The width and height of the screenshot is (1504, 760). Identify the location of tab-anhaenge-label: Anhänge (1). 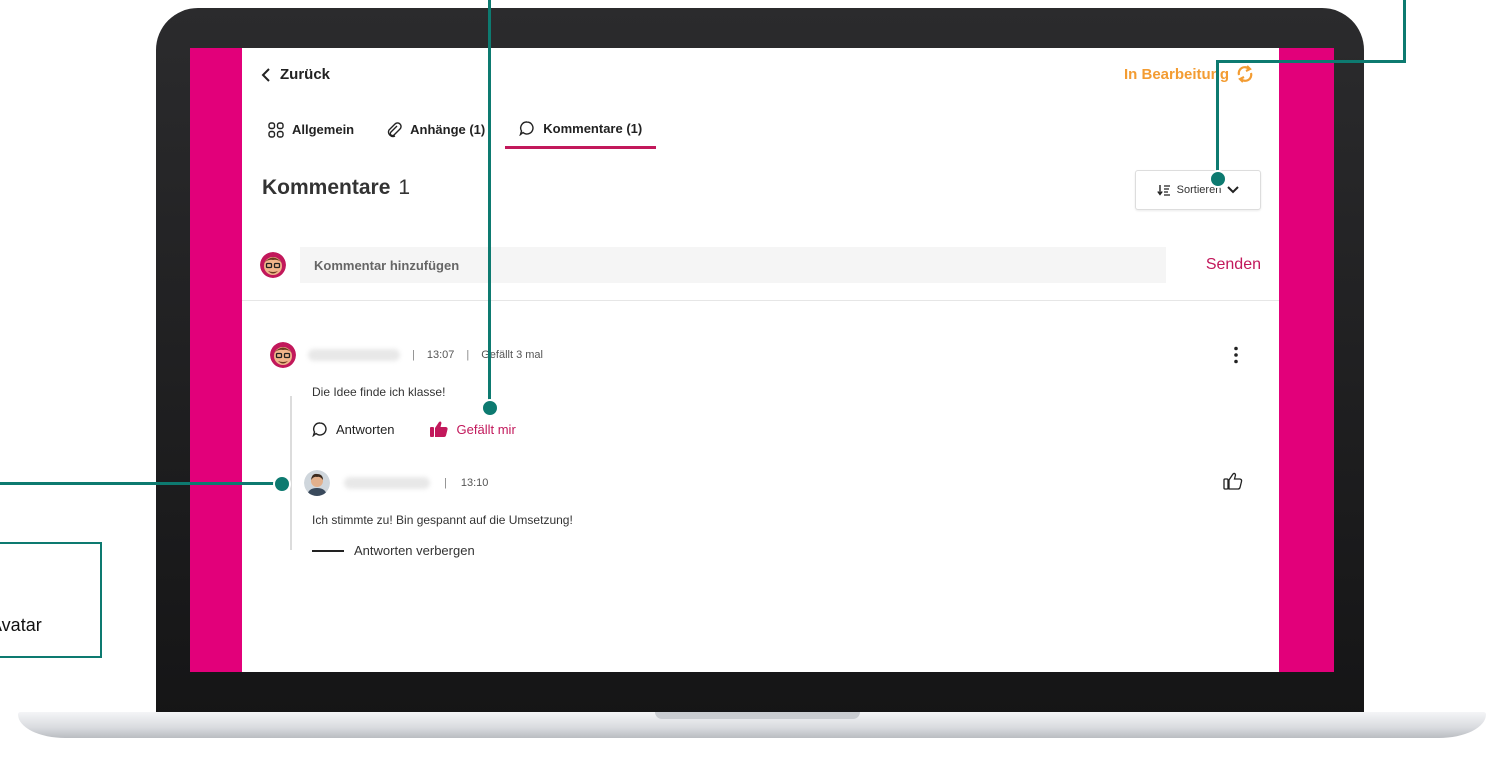
(448, 129).